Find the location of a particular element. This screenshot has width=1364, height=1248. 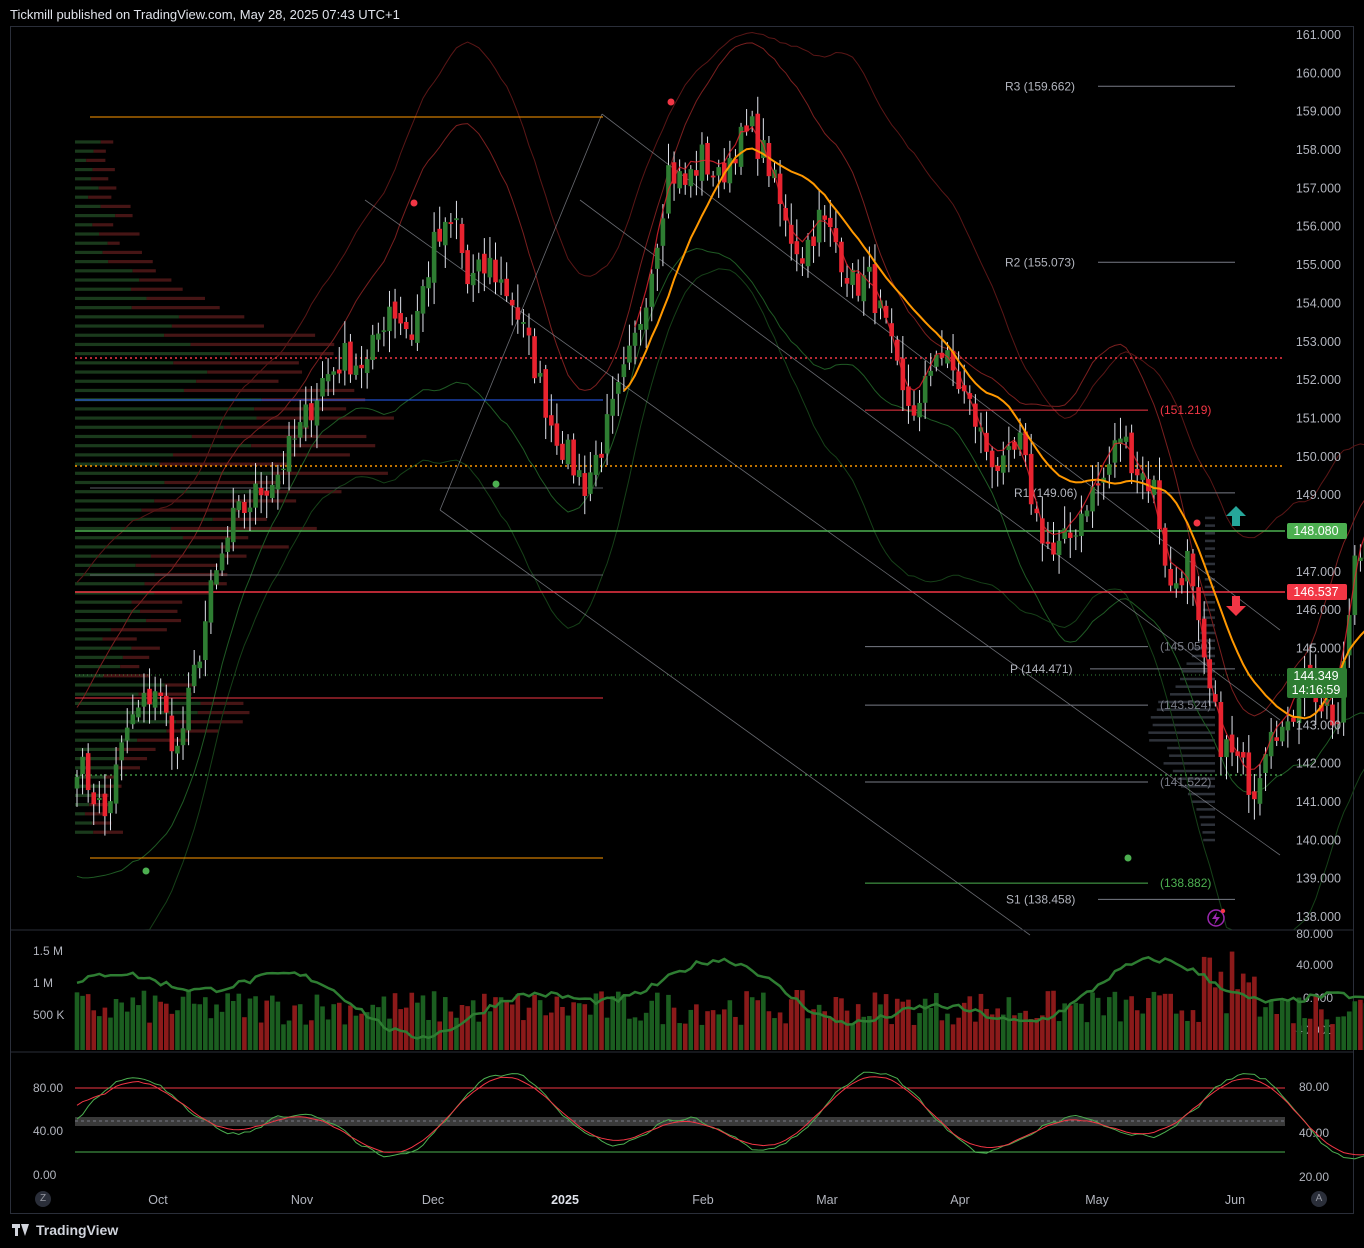

price-tick-label: 159.000 is located at coordinates (1318, 112).